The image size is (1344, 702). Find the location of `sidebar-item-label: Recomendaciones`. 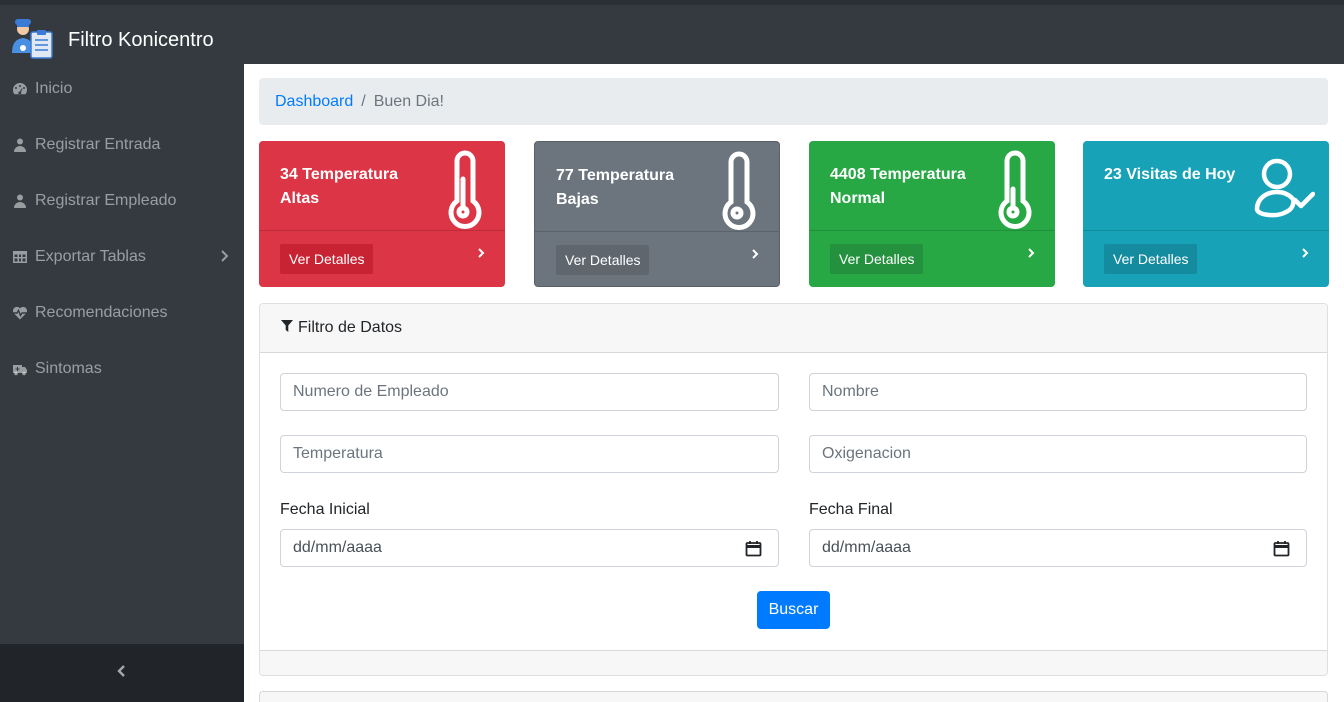

sidebar-item-label: Recomendaciones is located at coordinates (101, 312).